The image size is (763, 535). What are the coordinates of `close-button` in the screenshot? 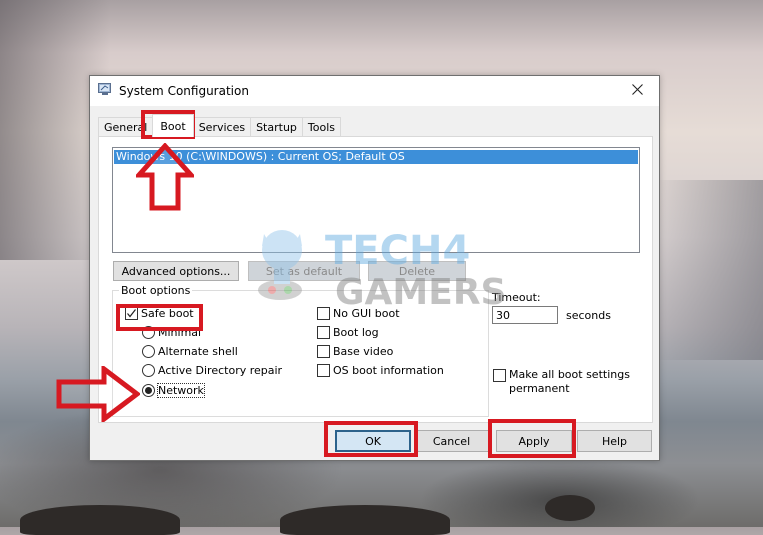 It's located at (637, 91).